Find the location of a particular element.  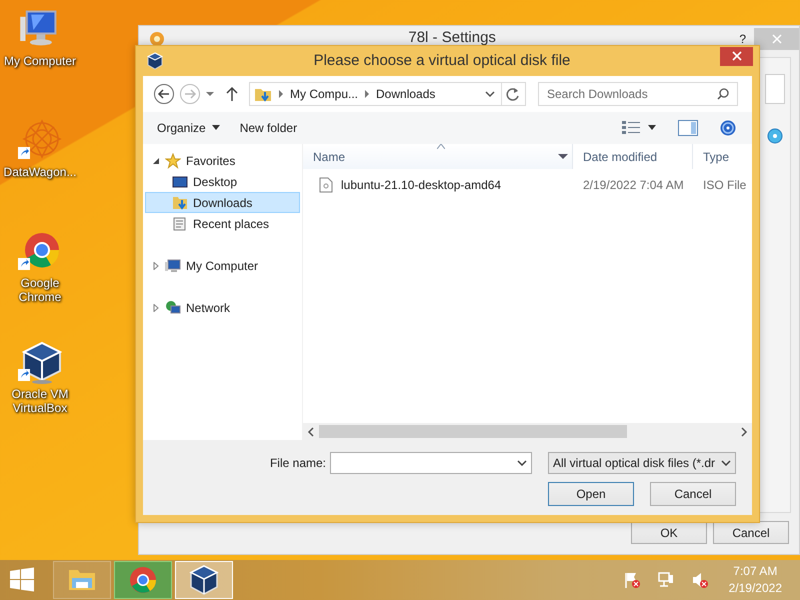

scrollbar-thumb is located at coordinates (473, 431).